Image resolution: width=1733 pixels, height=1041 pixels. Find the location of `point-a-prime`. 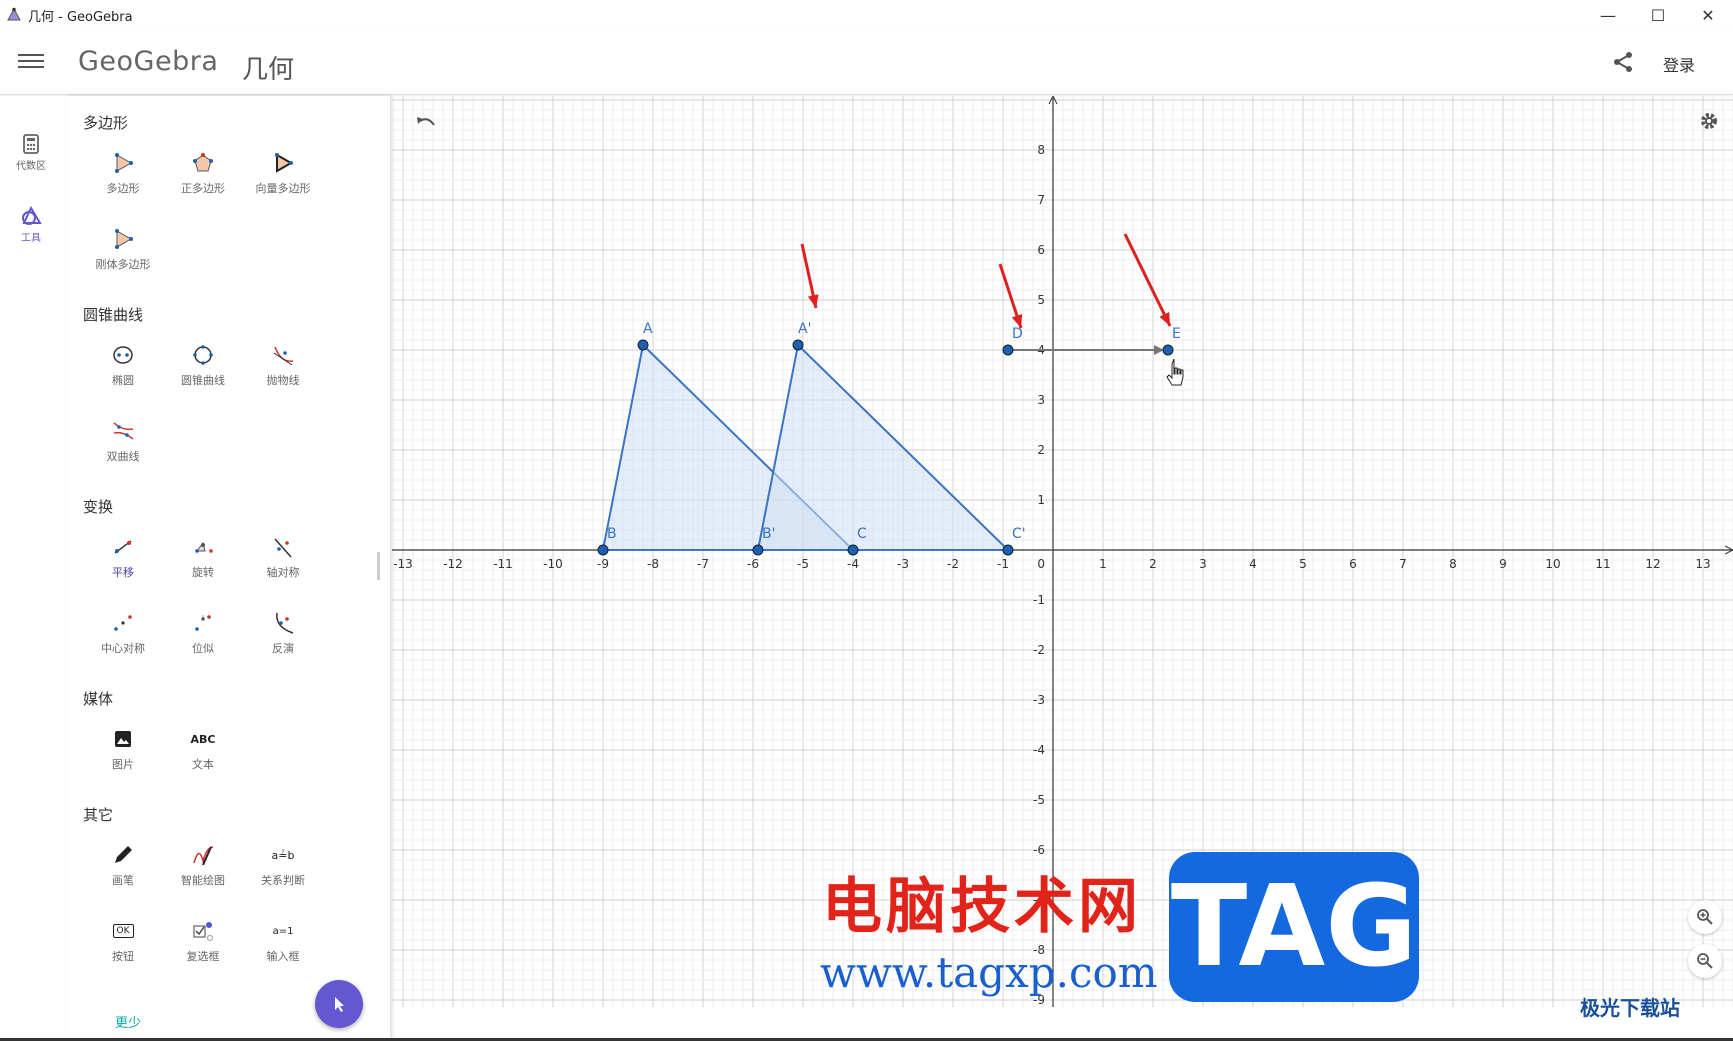

point-a-prime is located at coordinates (798, 345).